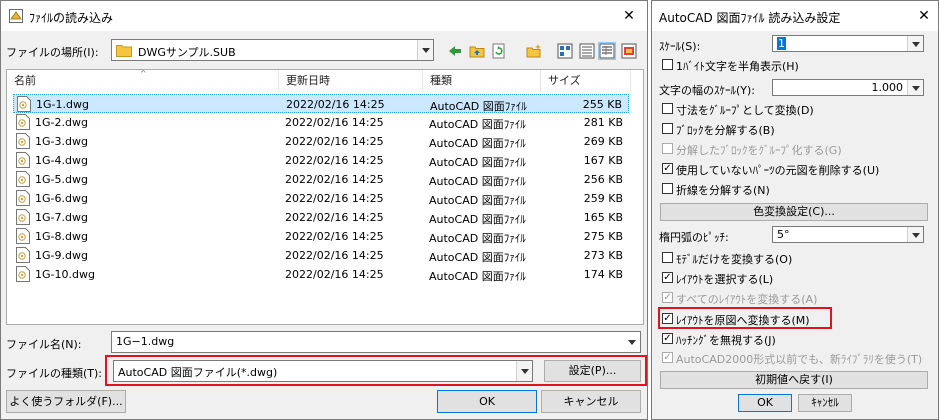 The image size is (939, 420). What do you see at coordinates (848, 234) in the screenshot?
I see `arc-pitch-select: 5°` at bounding box center [848, 234].